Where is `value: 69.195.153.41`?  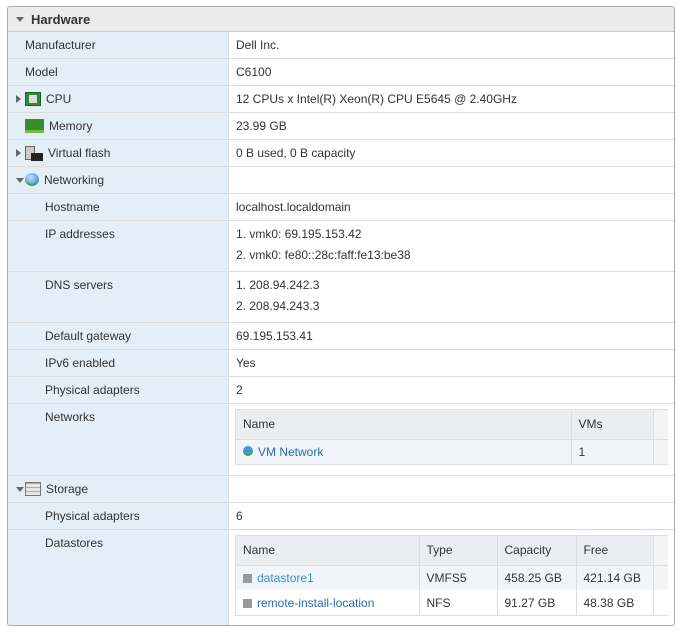
value: 69.195.153.41 is located at coordinates (274, 336).